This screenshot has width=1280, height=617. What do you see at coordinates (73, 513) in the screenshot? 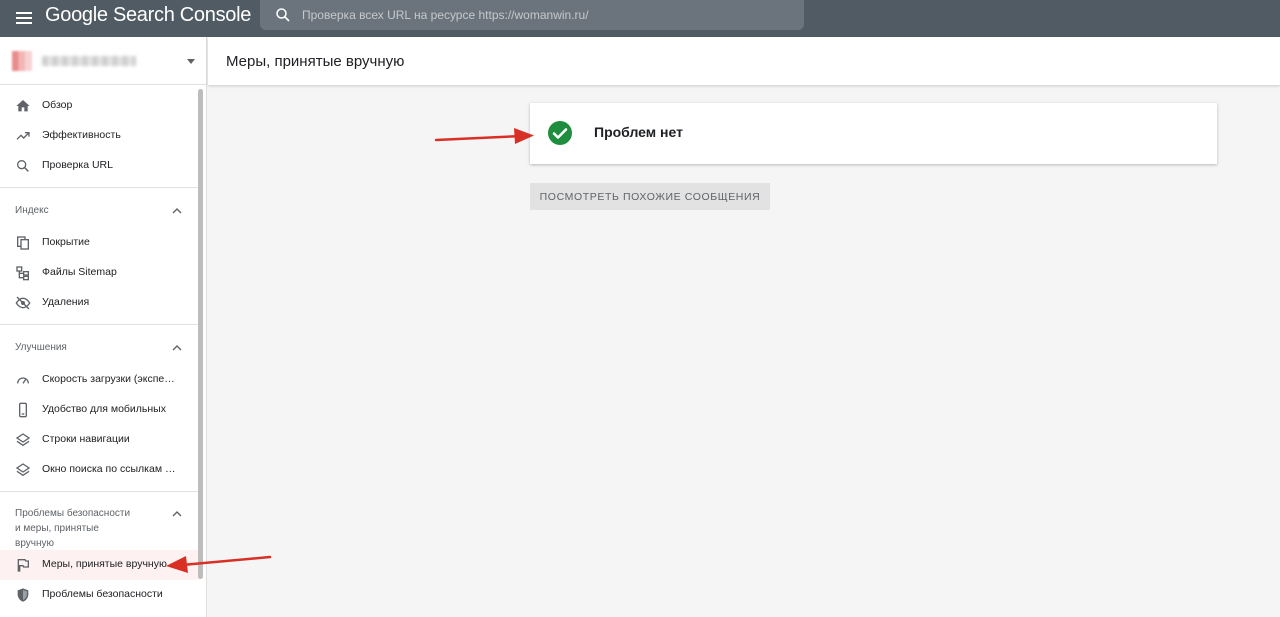
I see `section-title-line: Проблемы безопасности` at bounding box center [73, 513].